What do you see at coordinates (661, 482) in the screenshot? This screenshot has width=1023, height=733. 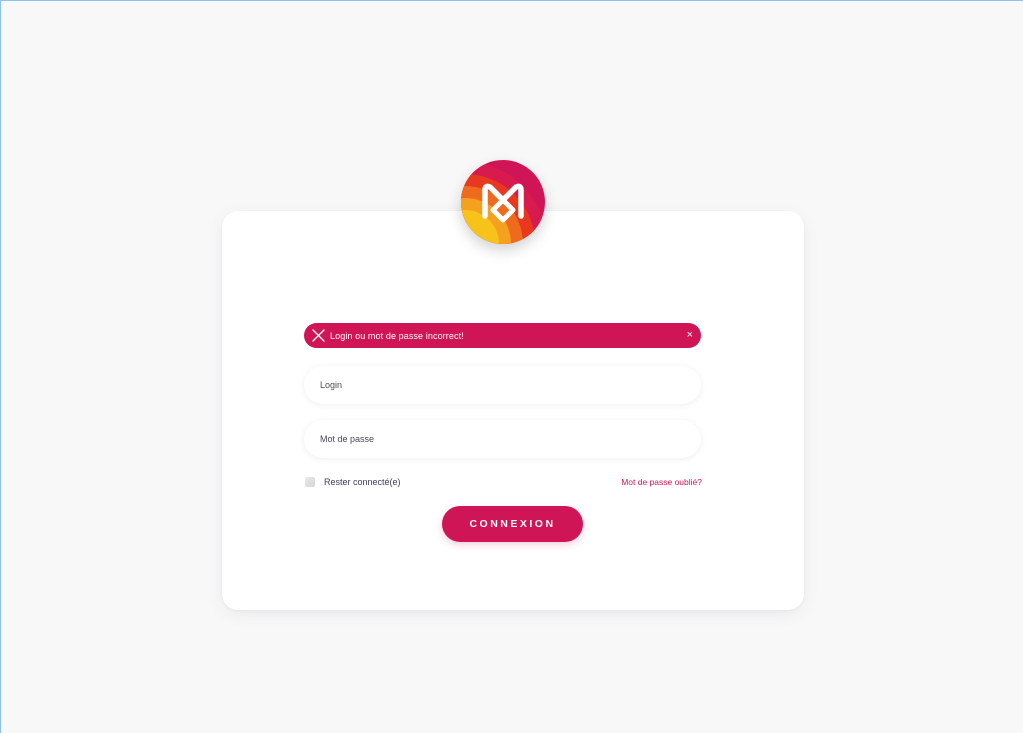 I see `forgot-password-link: Mot de passe oublié?` at bounding box center [661, 482].